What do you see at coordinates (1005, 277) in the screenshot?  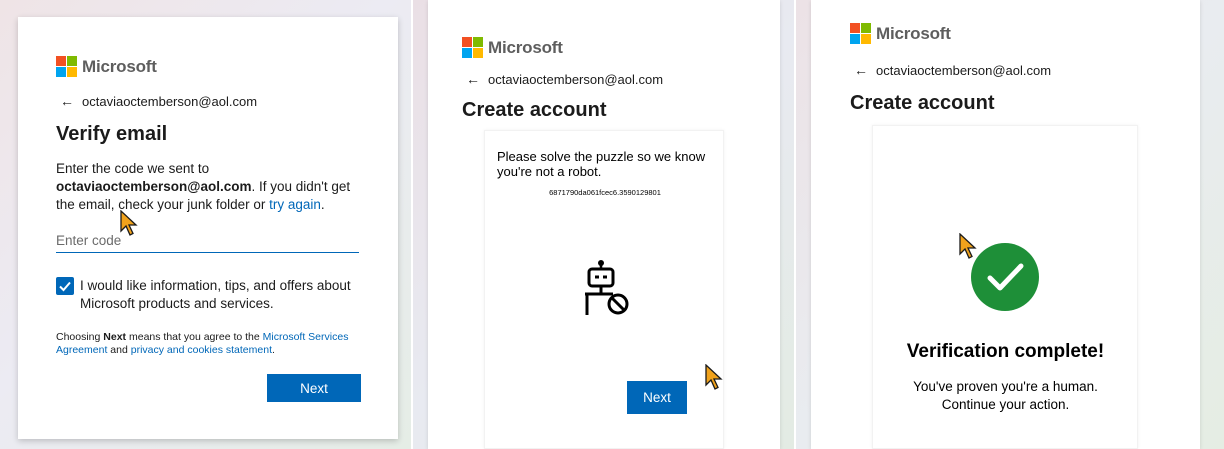 I see `checkmark-circle-icon` at bounding box center [1005, 277].